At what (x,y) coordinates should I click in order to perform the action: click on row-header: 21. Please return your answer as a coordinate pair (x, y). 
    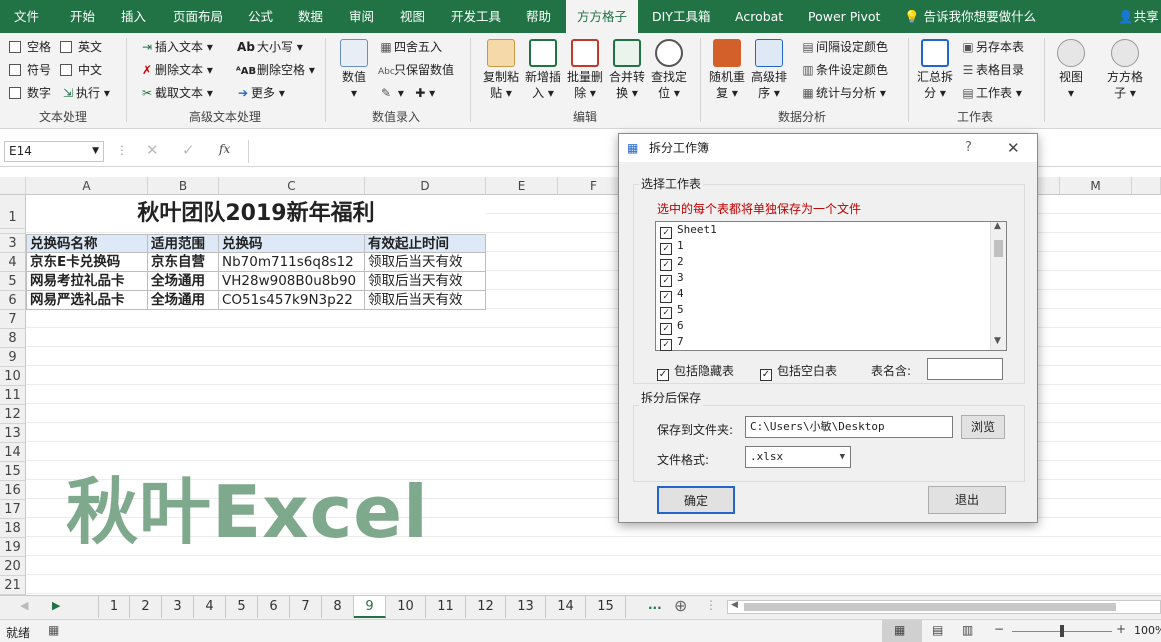
    Looking at the image, I should click on (13, 585).